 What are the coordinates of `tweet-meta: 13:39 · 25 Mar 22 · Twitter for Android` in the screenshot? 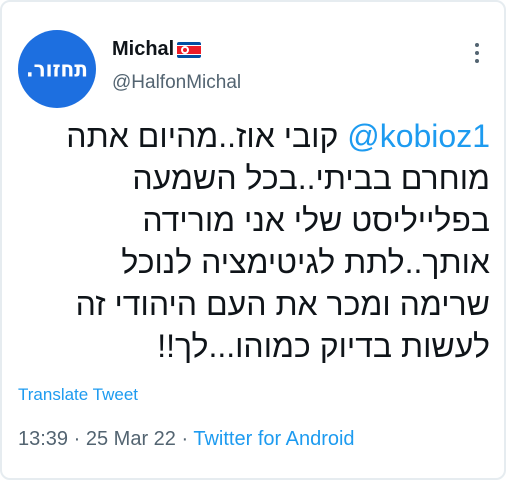 It's located at (186, 439).